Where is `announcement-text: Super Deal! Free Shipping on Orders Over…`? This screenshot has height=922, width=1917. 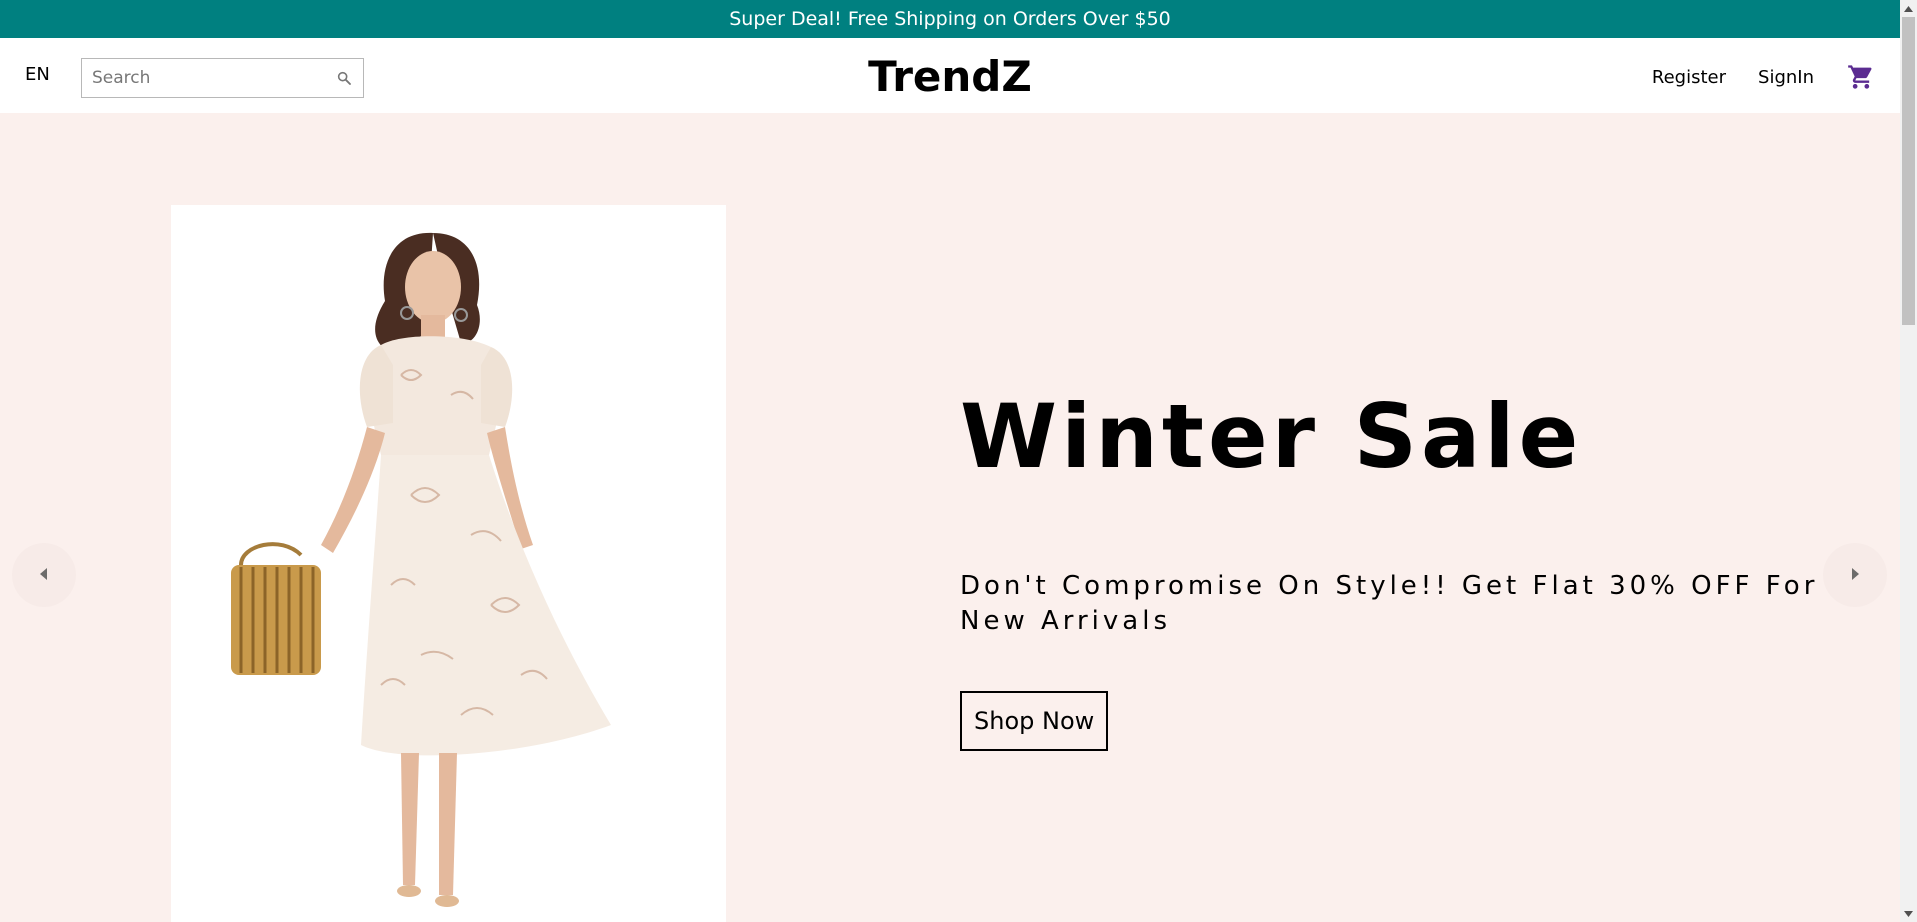 announcement-text: Super Deal! Free Shipping on Orders Over… is located at coordinates (950, 19).